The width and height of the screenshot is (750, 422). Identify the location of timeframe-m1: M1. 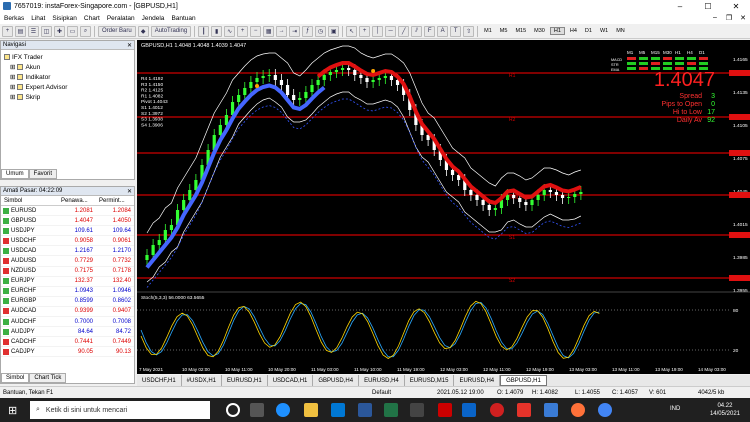
(488, 31).